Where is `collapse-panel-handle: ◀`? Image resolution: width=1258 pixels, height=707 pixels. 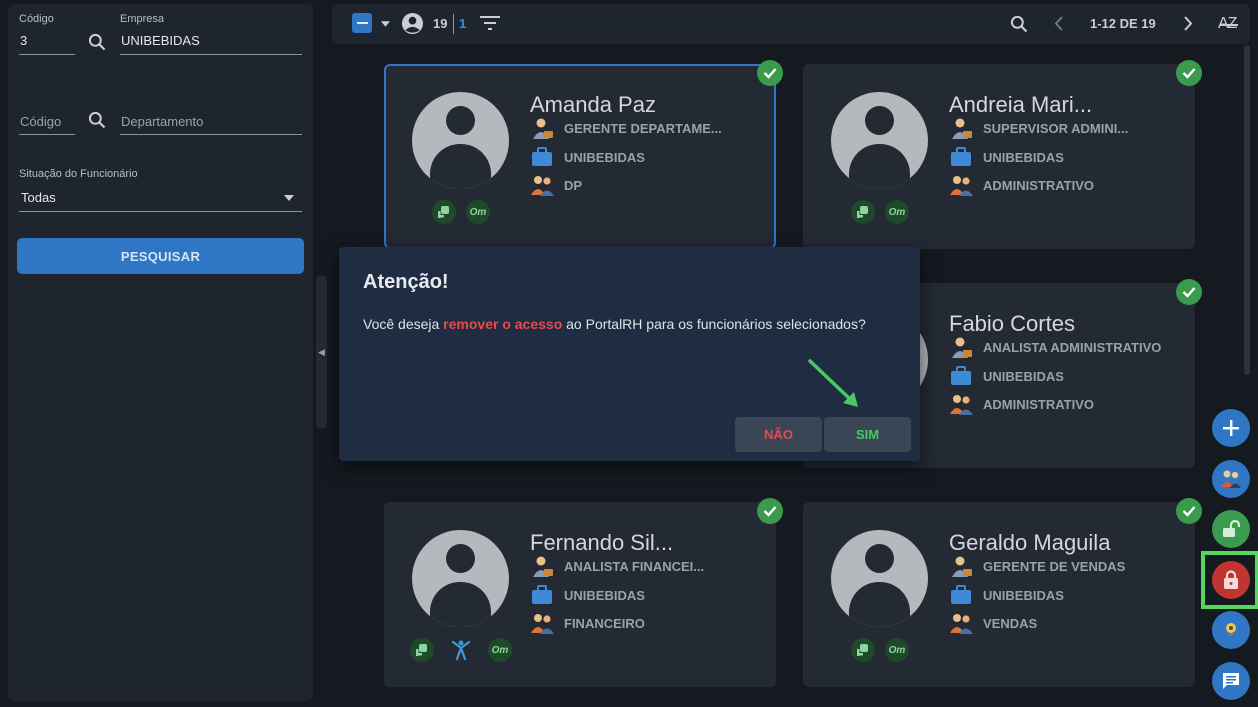 collapse-panel-handle: ◀ is located at coordinates (321, 352).